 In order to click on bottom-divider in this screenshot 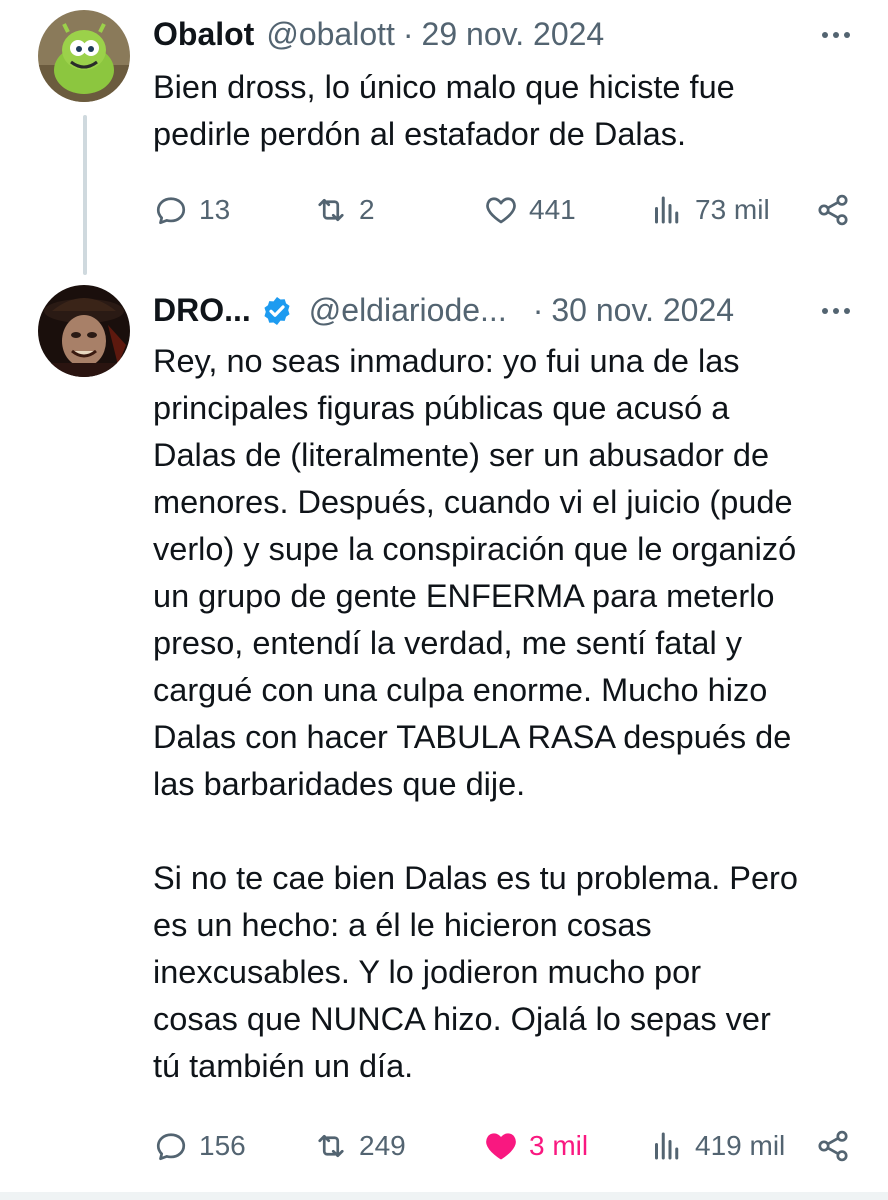, I will do `click(444, 1196)`.